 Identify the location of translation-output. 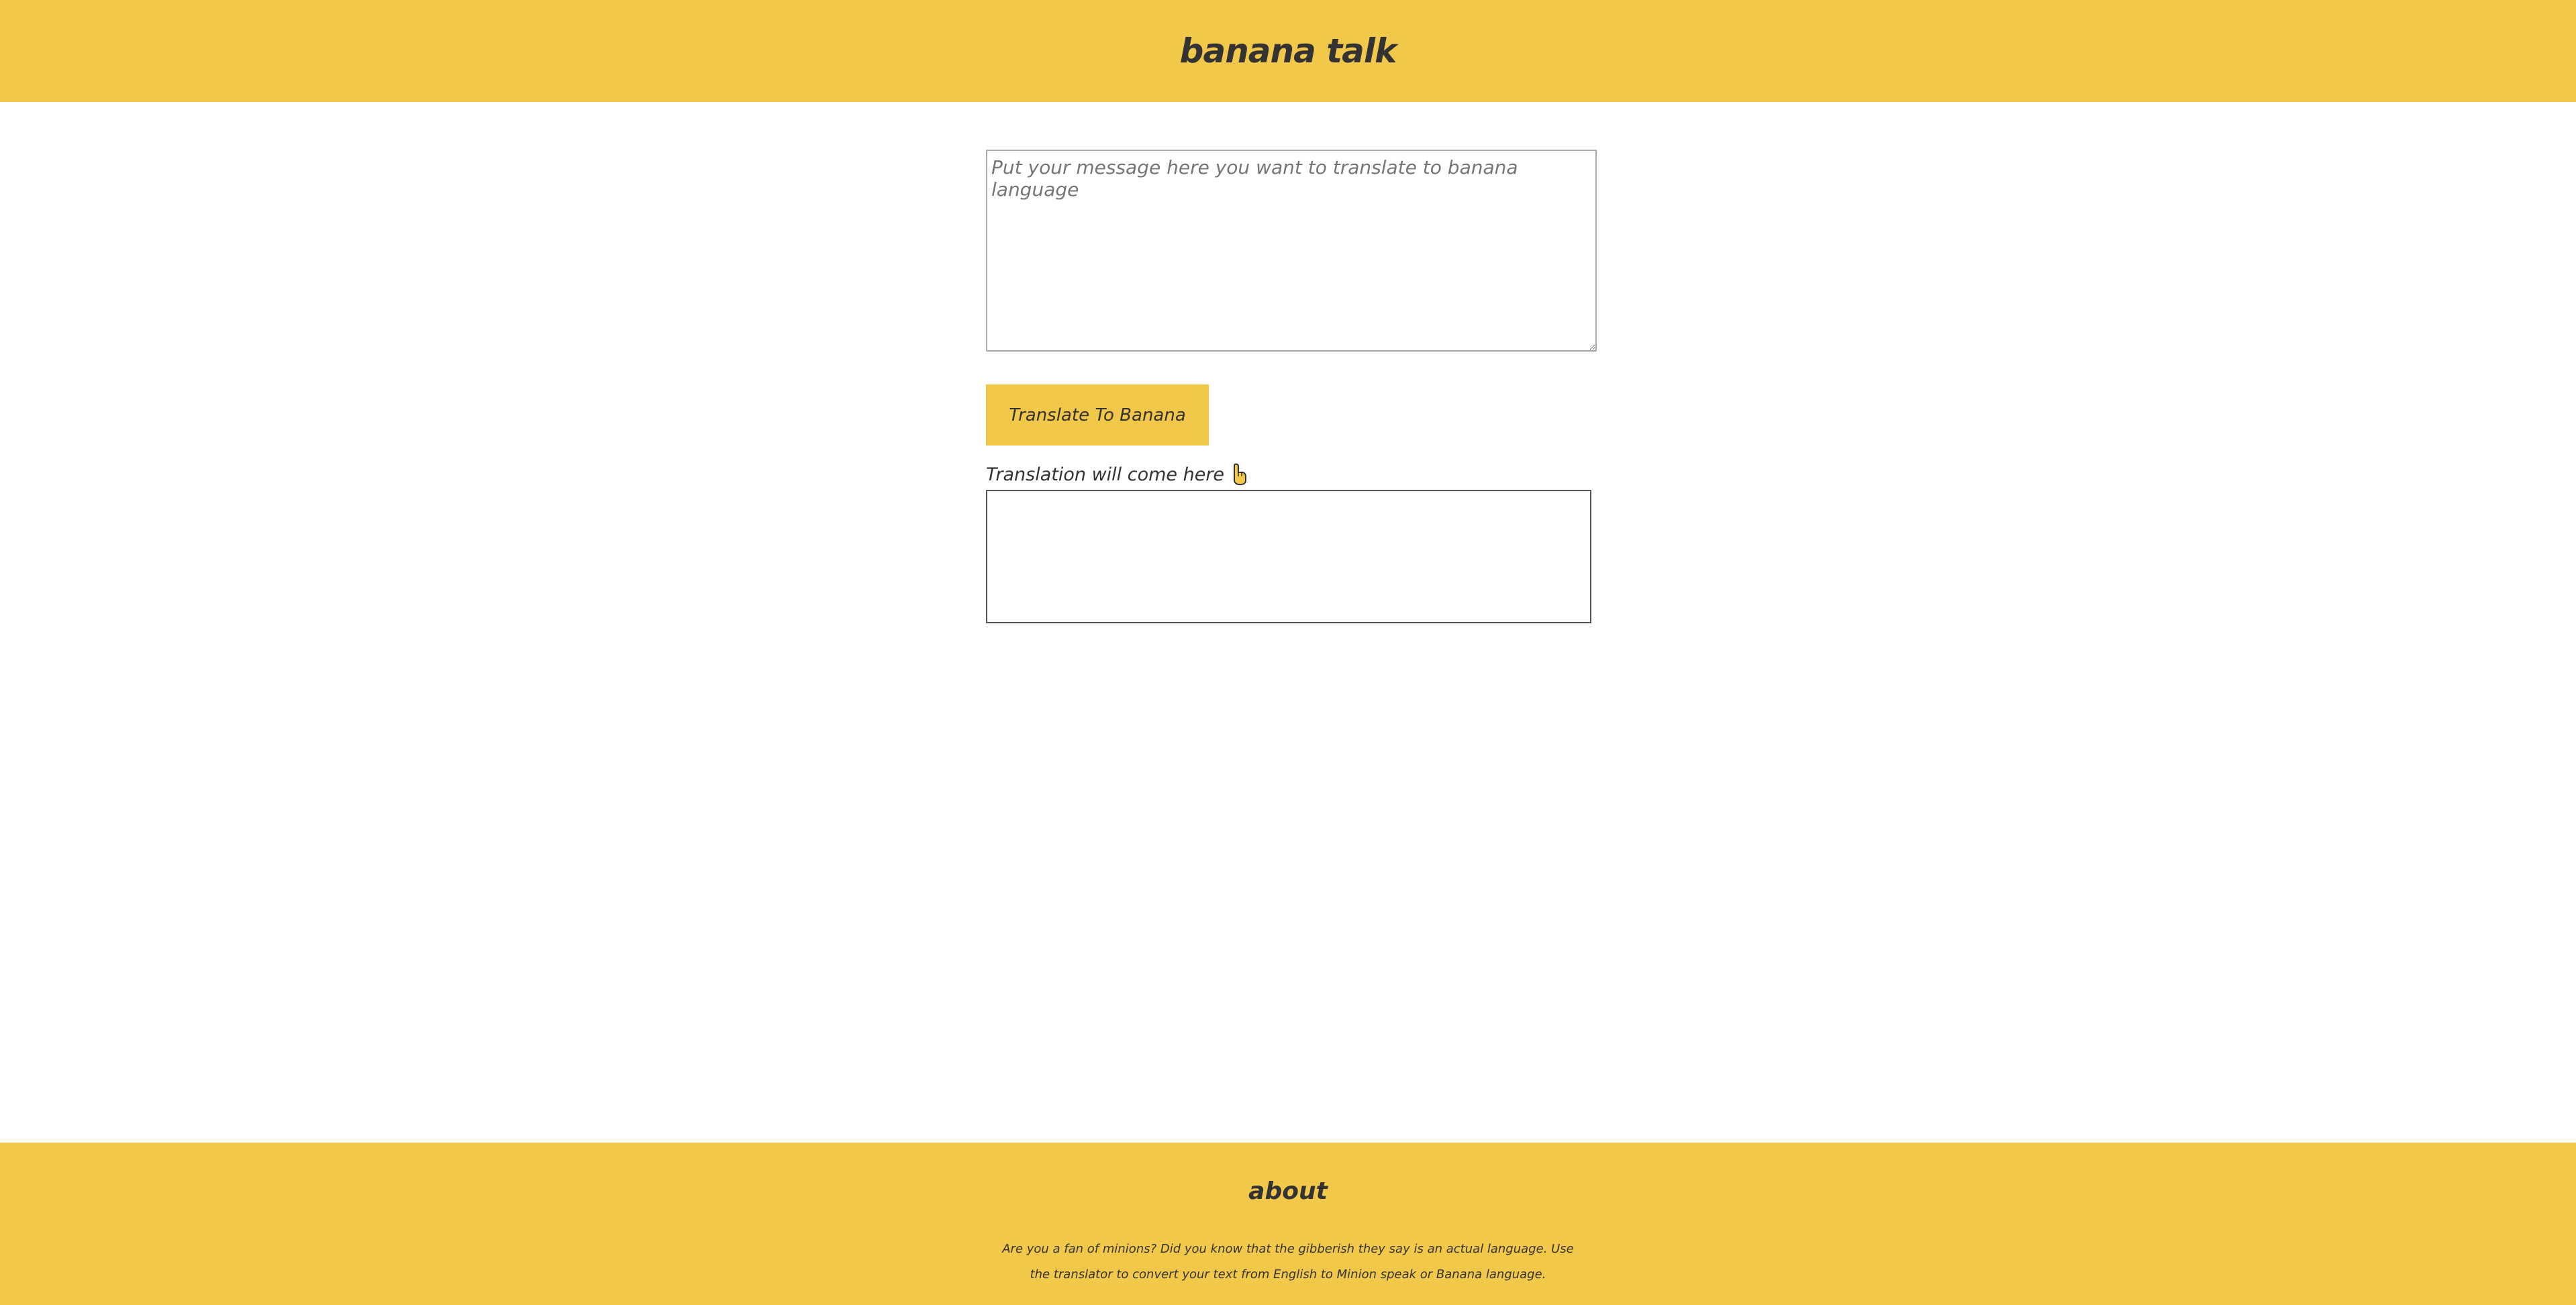
(1288, 556).